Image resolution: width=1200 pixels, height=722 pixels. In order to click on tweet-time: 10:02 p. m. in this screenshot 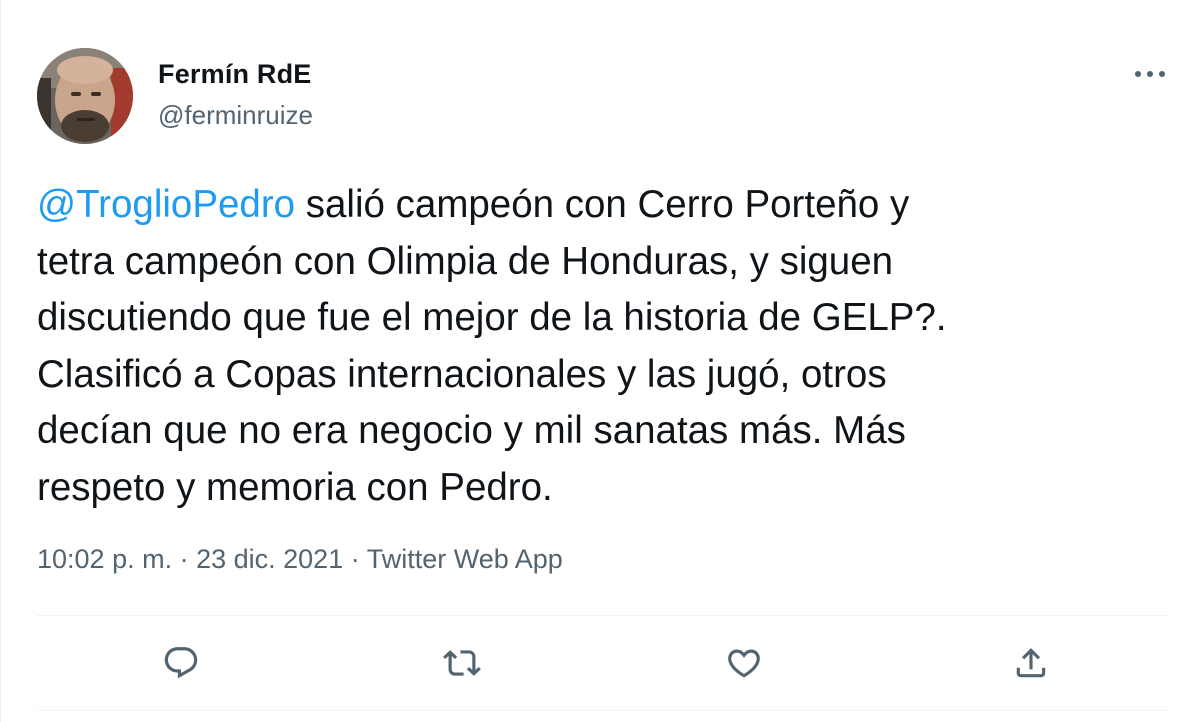, I will do `click(104, 559)`.